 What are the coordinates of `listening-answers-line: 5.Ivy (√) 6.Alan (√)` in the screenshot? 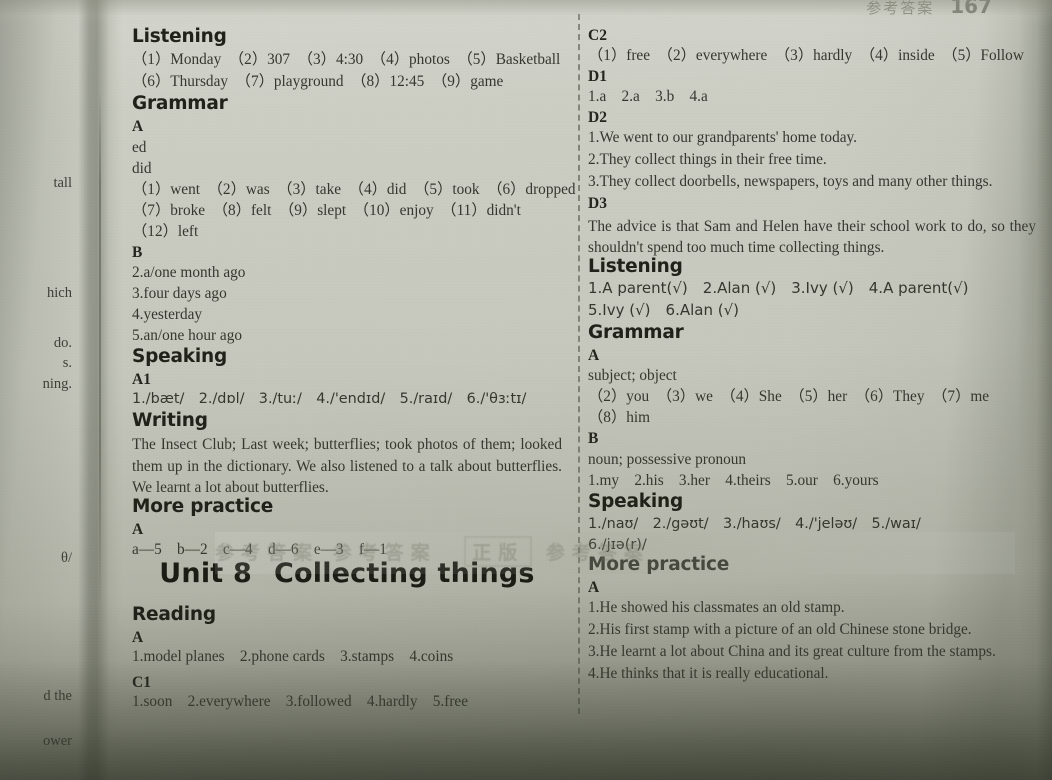 It's located at (663, 310).